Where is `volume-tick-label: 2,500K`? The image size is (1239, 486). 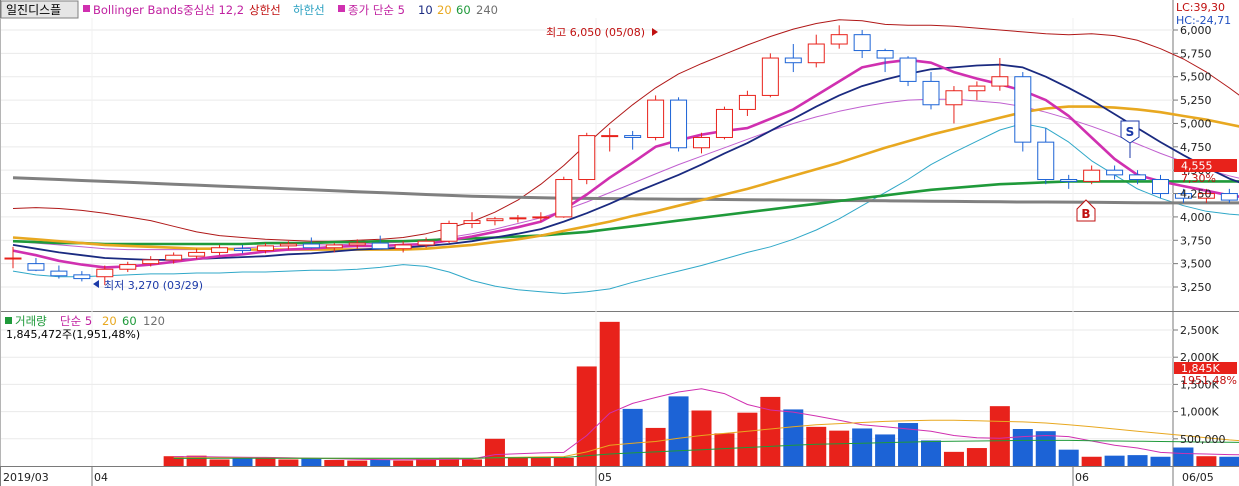 volume-tick-label: 2,500K is located at coordinates (1199, 330).